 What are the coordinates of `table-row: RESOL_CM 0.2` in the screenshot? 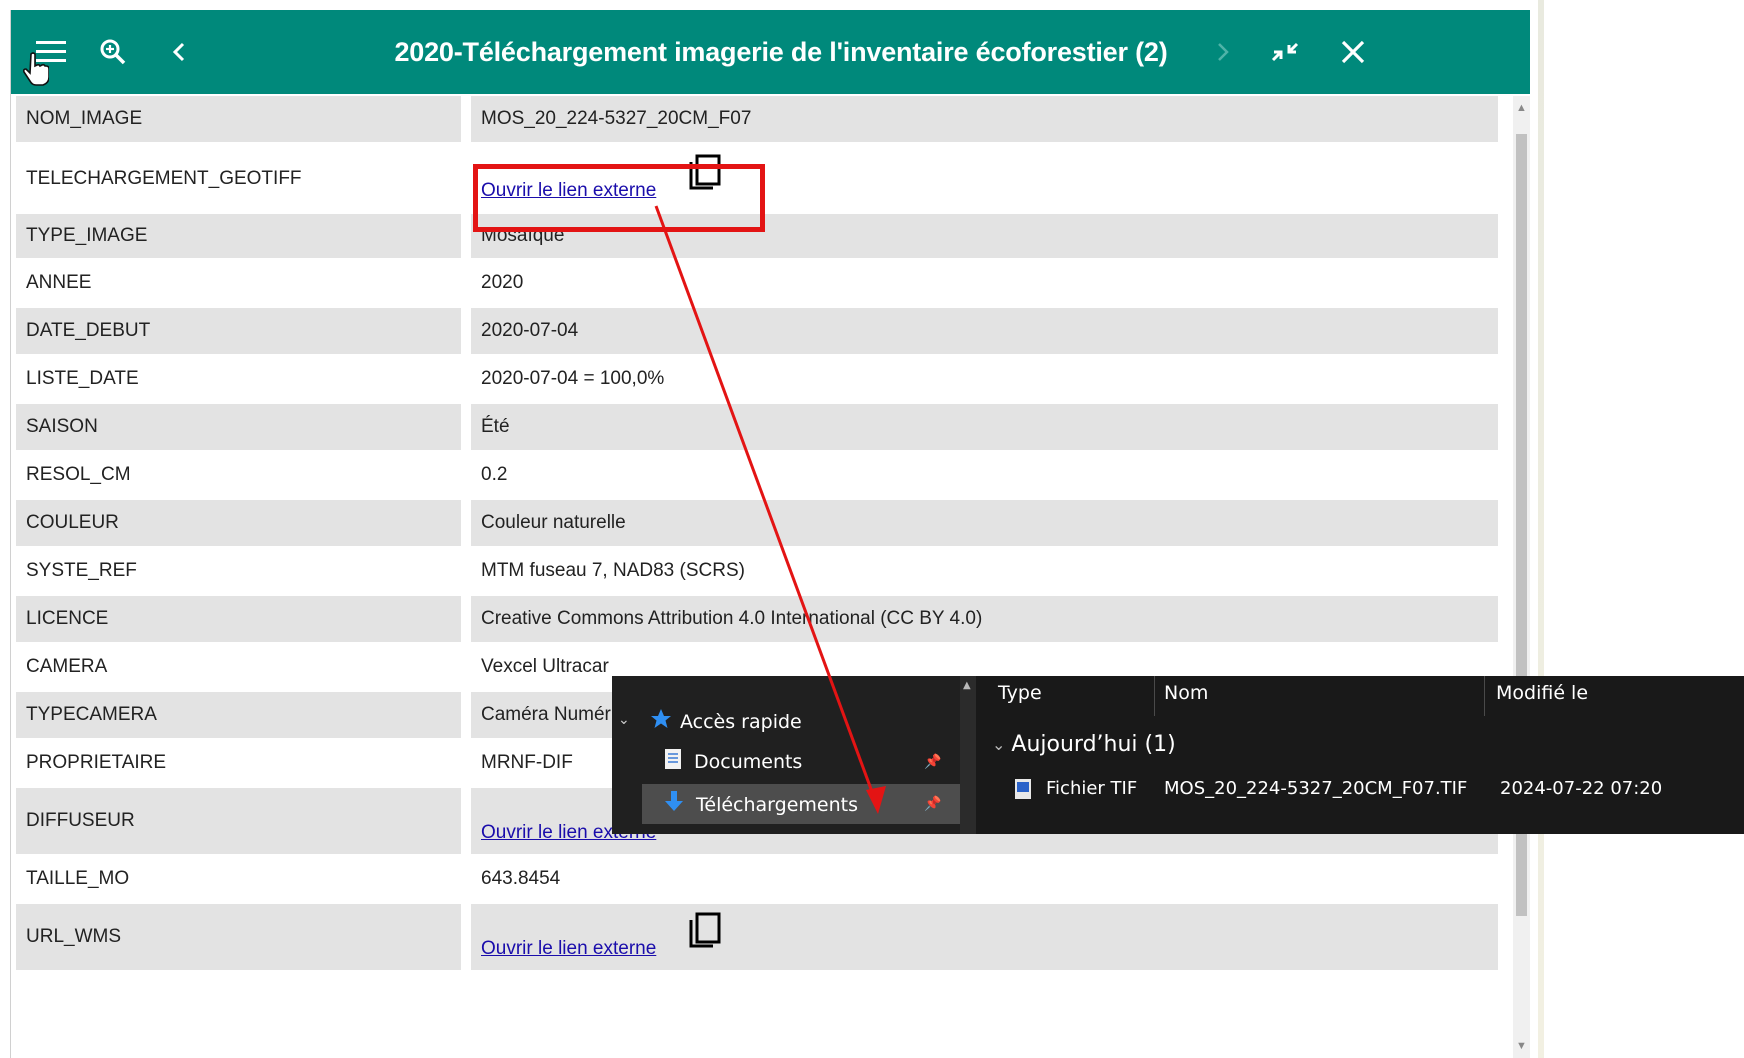 It's located at (757, 475).